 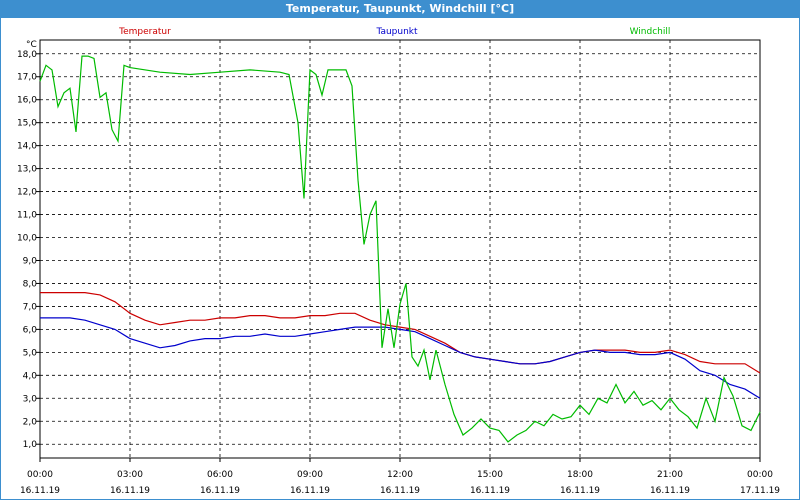 I want to click on x-tick-time: 18:00, so click(x=580, y=475).